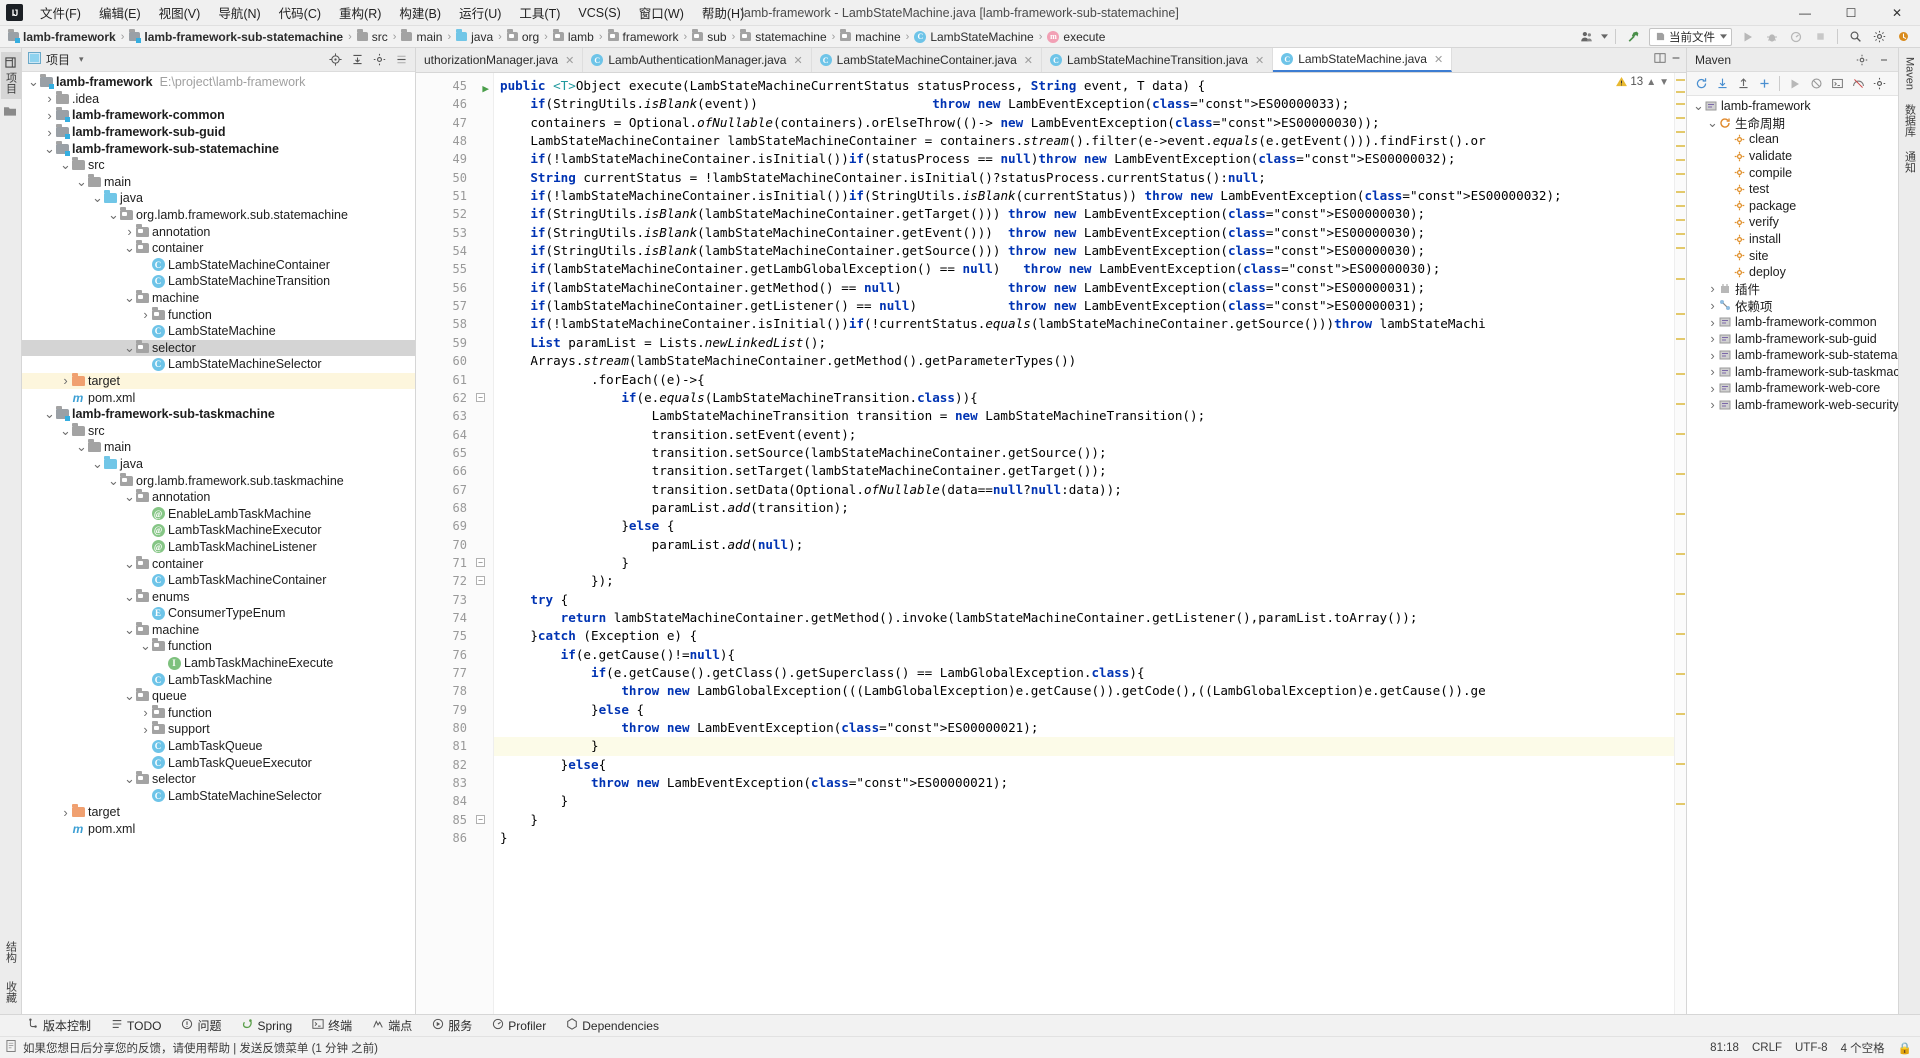 This screenshot has width=1920, height=1058. What do you see at coordinates (1701, 84) in the screenshot?
I see `refresh-icon` at bounding box center [1701, 84].